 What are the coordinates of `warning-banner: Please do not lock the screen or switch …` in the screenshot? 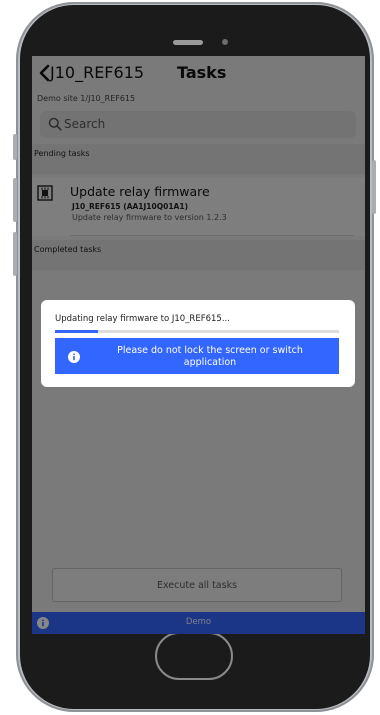 It's located at (197, 356).